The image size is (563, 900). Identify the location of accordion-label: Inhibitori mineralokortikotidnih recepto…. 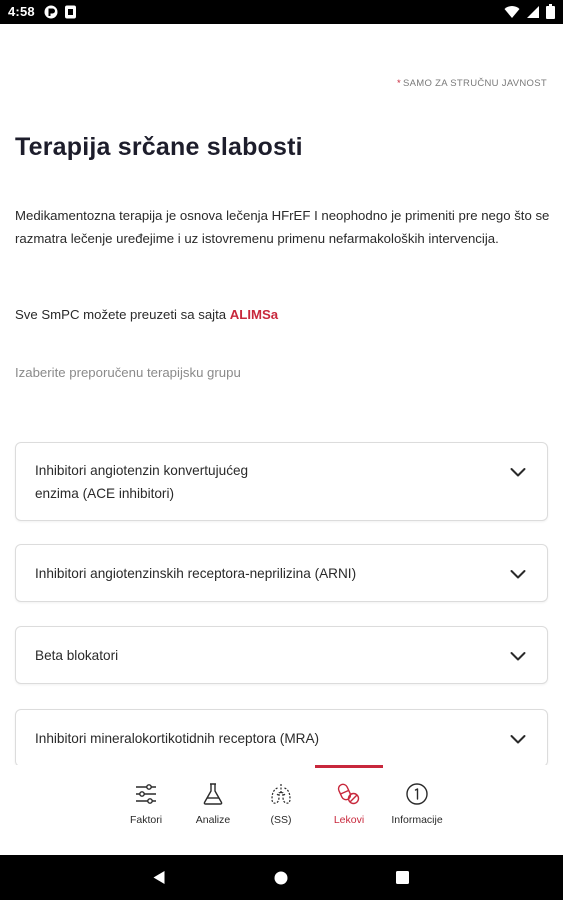
(177, 738).